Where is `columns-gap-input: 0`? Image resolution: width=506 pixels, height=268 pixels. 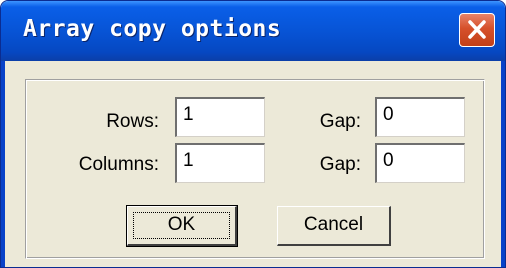
columns-gap-input: 0 is located at coordinates (420, 163).